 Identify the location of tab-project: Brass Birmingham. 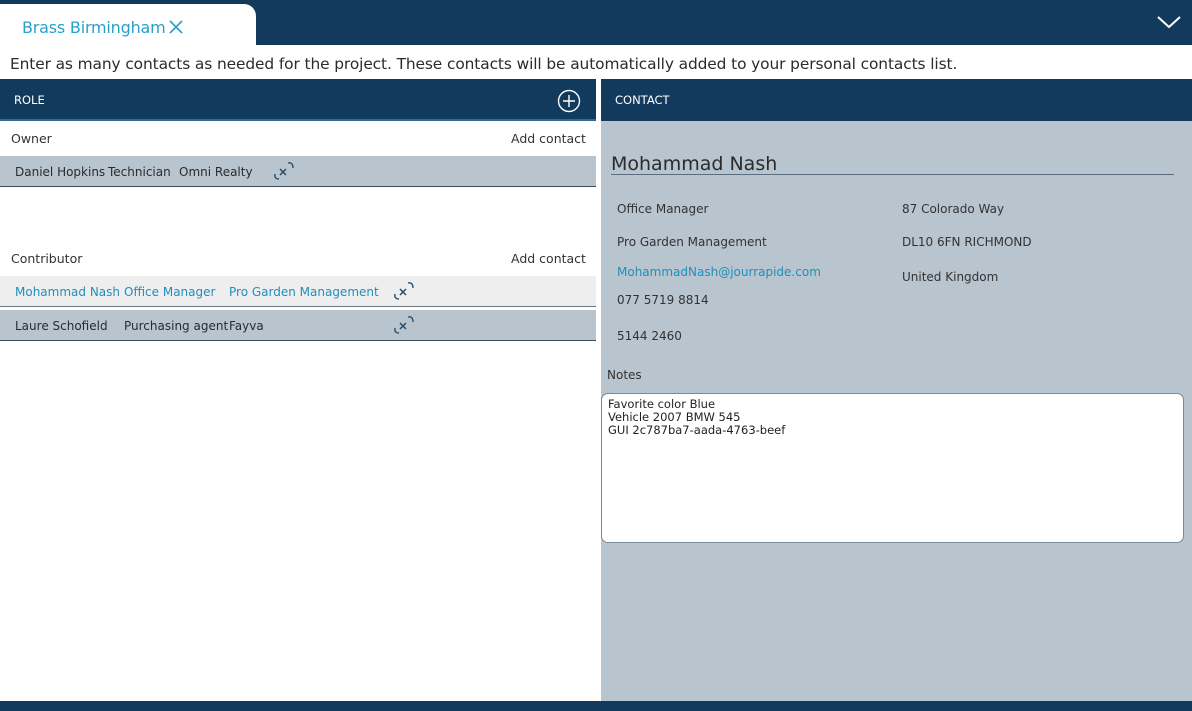
(128, 24).